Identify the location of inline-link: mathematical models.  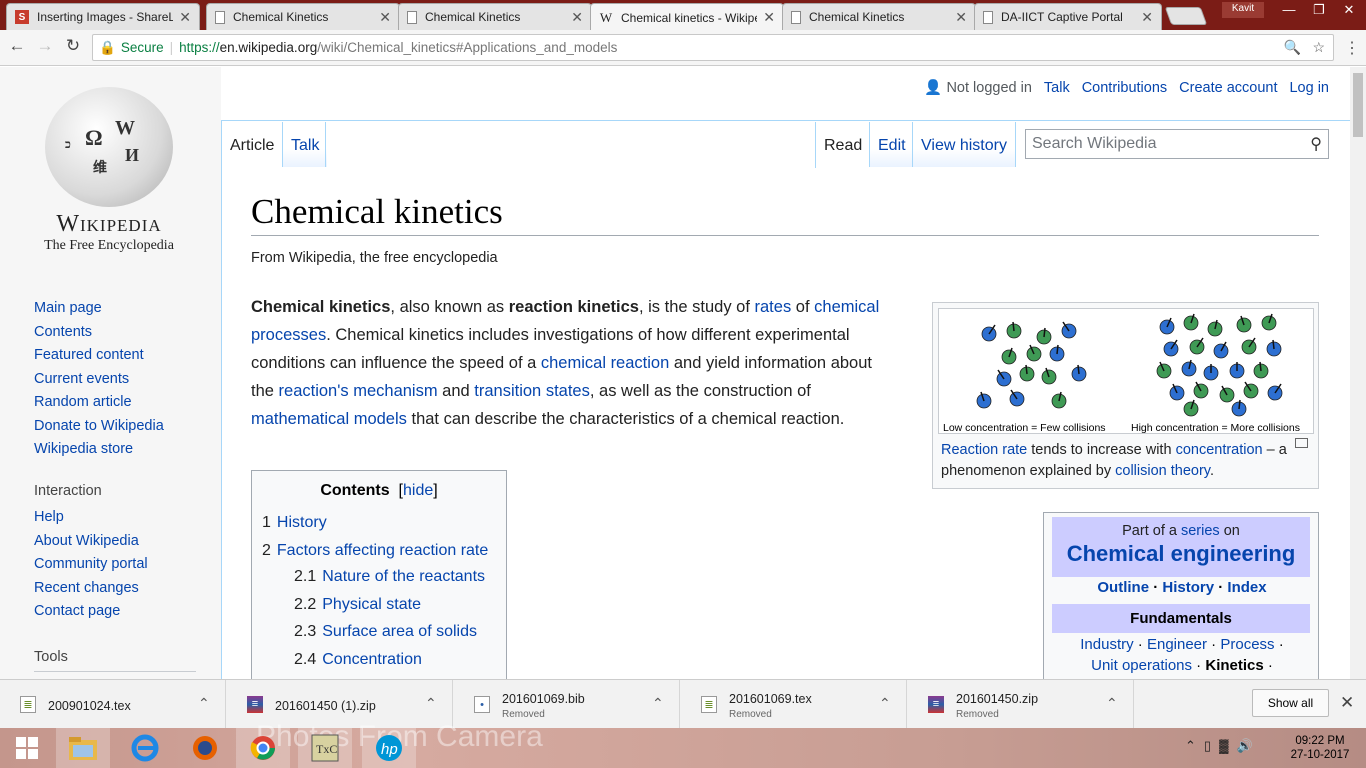
(329, 419).